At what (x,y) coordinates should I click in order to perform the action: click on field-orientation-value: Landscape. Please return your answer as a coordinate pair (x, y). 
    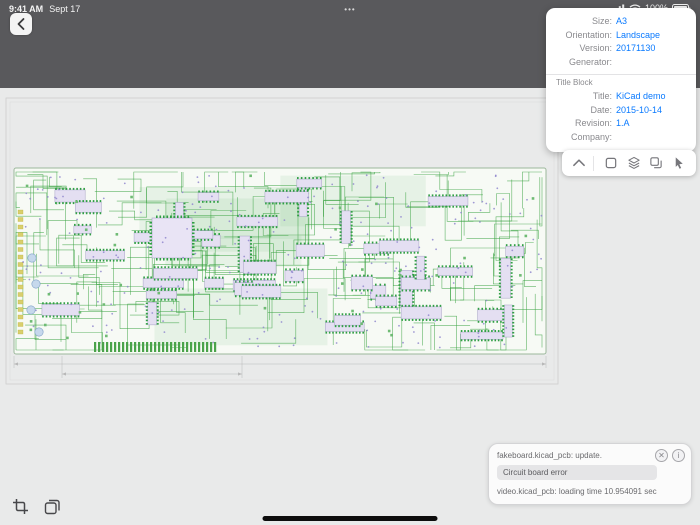
    Looking at the image, I should click on (638, 36).